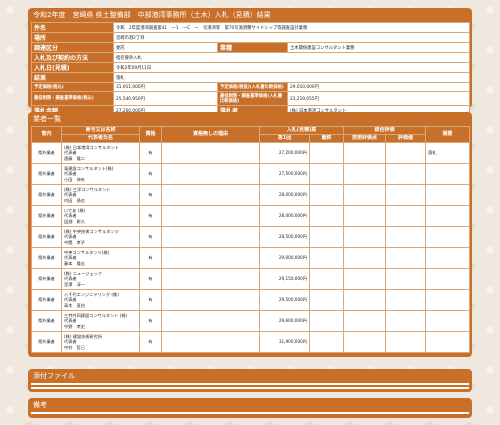 The image size is (500, 425). Describe the element at coordinates (74, 347) in the screenshot. I see `representative-name: 中村 哲己` at that location.